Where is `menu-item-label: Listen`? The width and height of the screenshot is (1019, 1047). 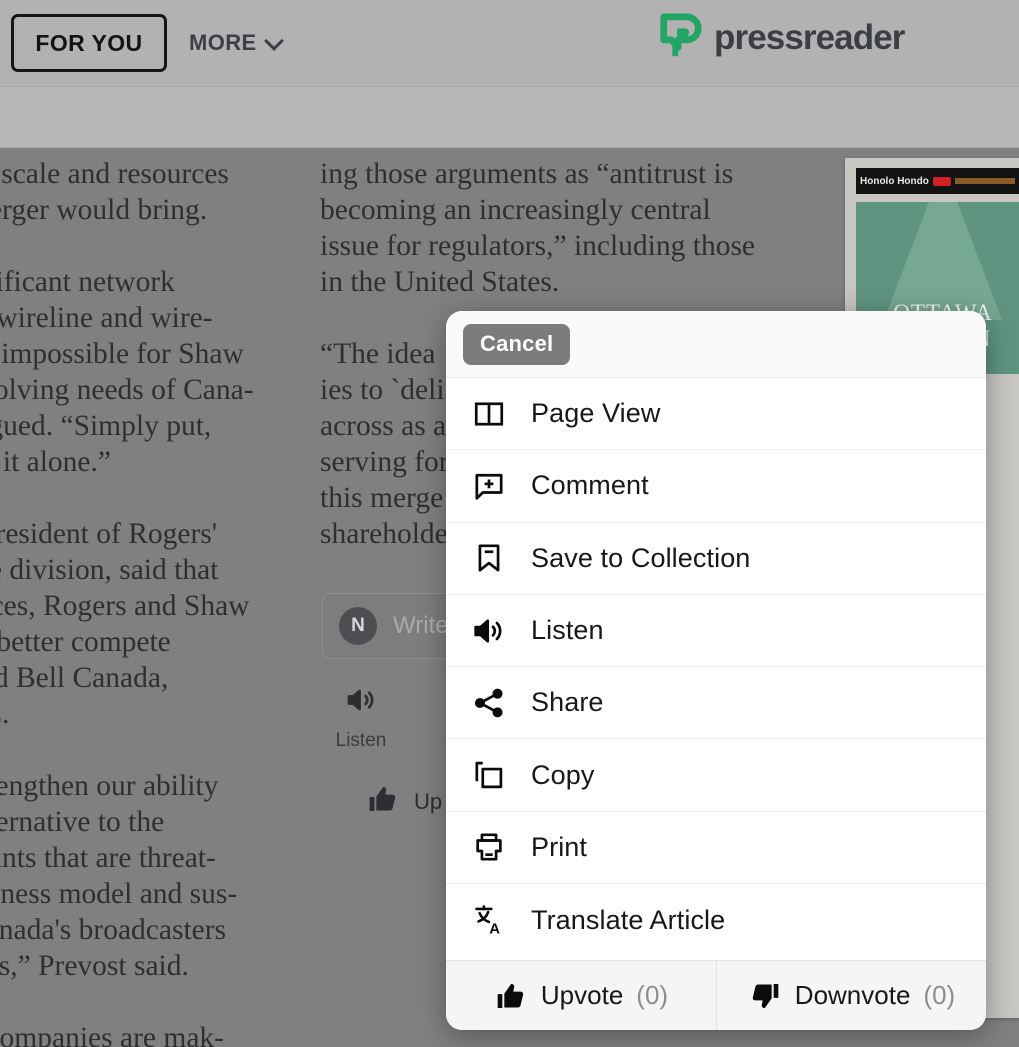
menu-item-label: Listen is located at coordinates (567, 630).